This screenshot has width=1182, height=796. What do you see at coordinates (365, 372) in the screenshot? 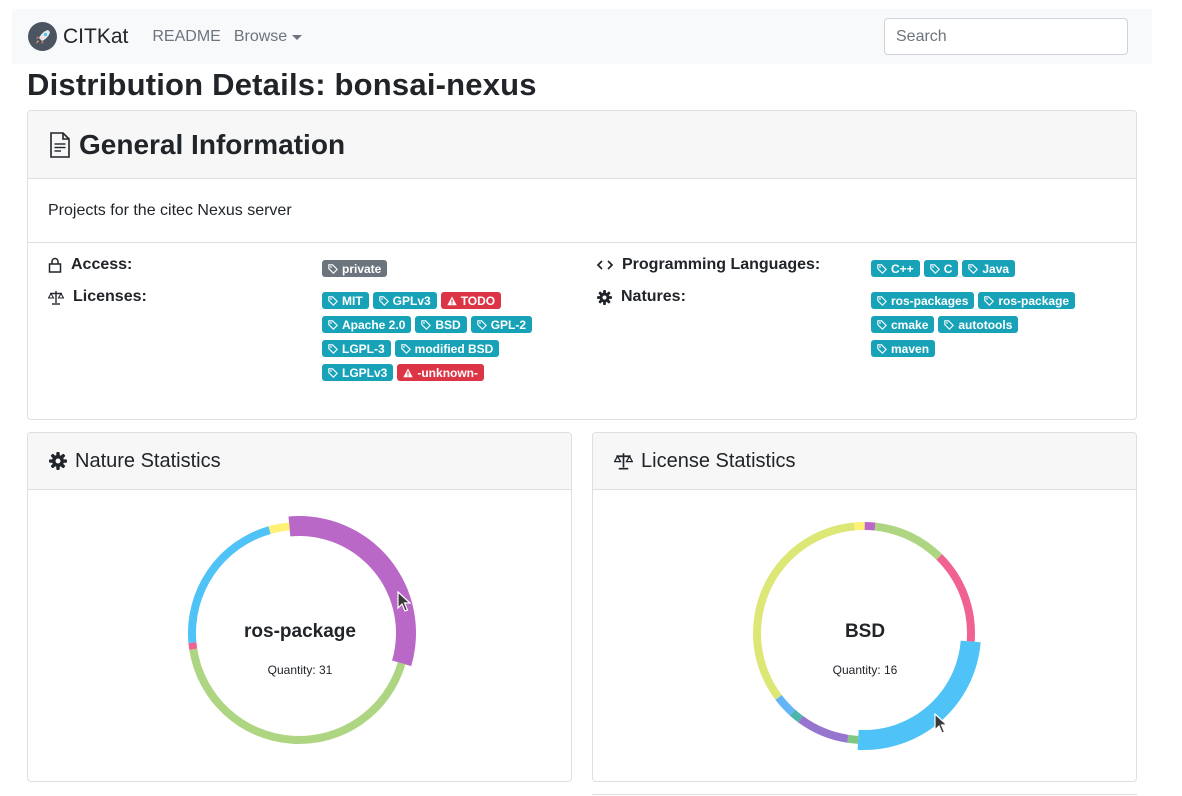
I see `license-badge-label: LGPLv3` at bounding box center [365, 372].